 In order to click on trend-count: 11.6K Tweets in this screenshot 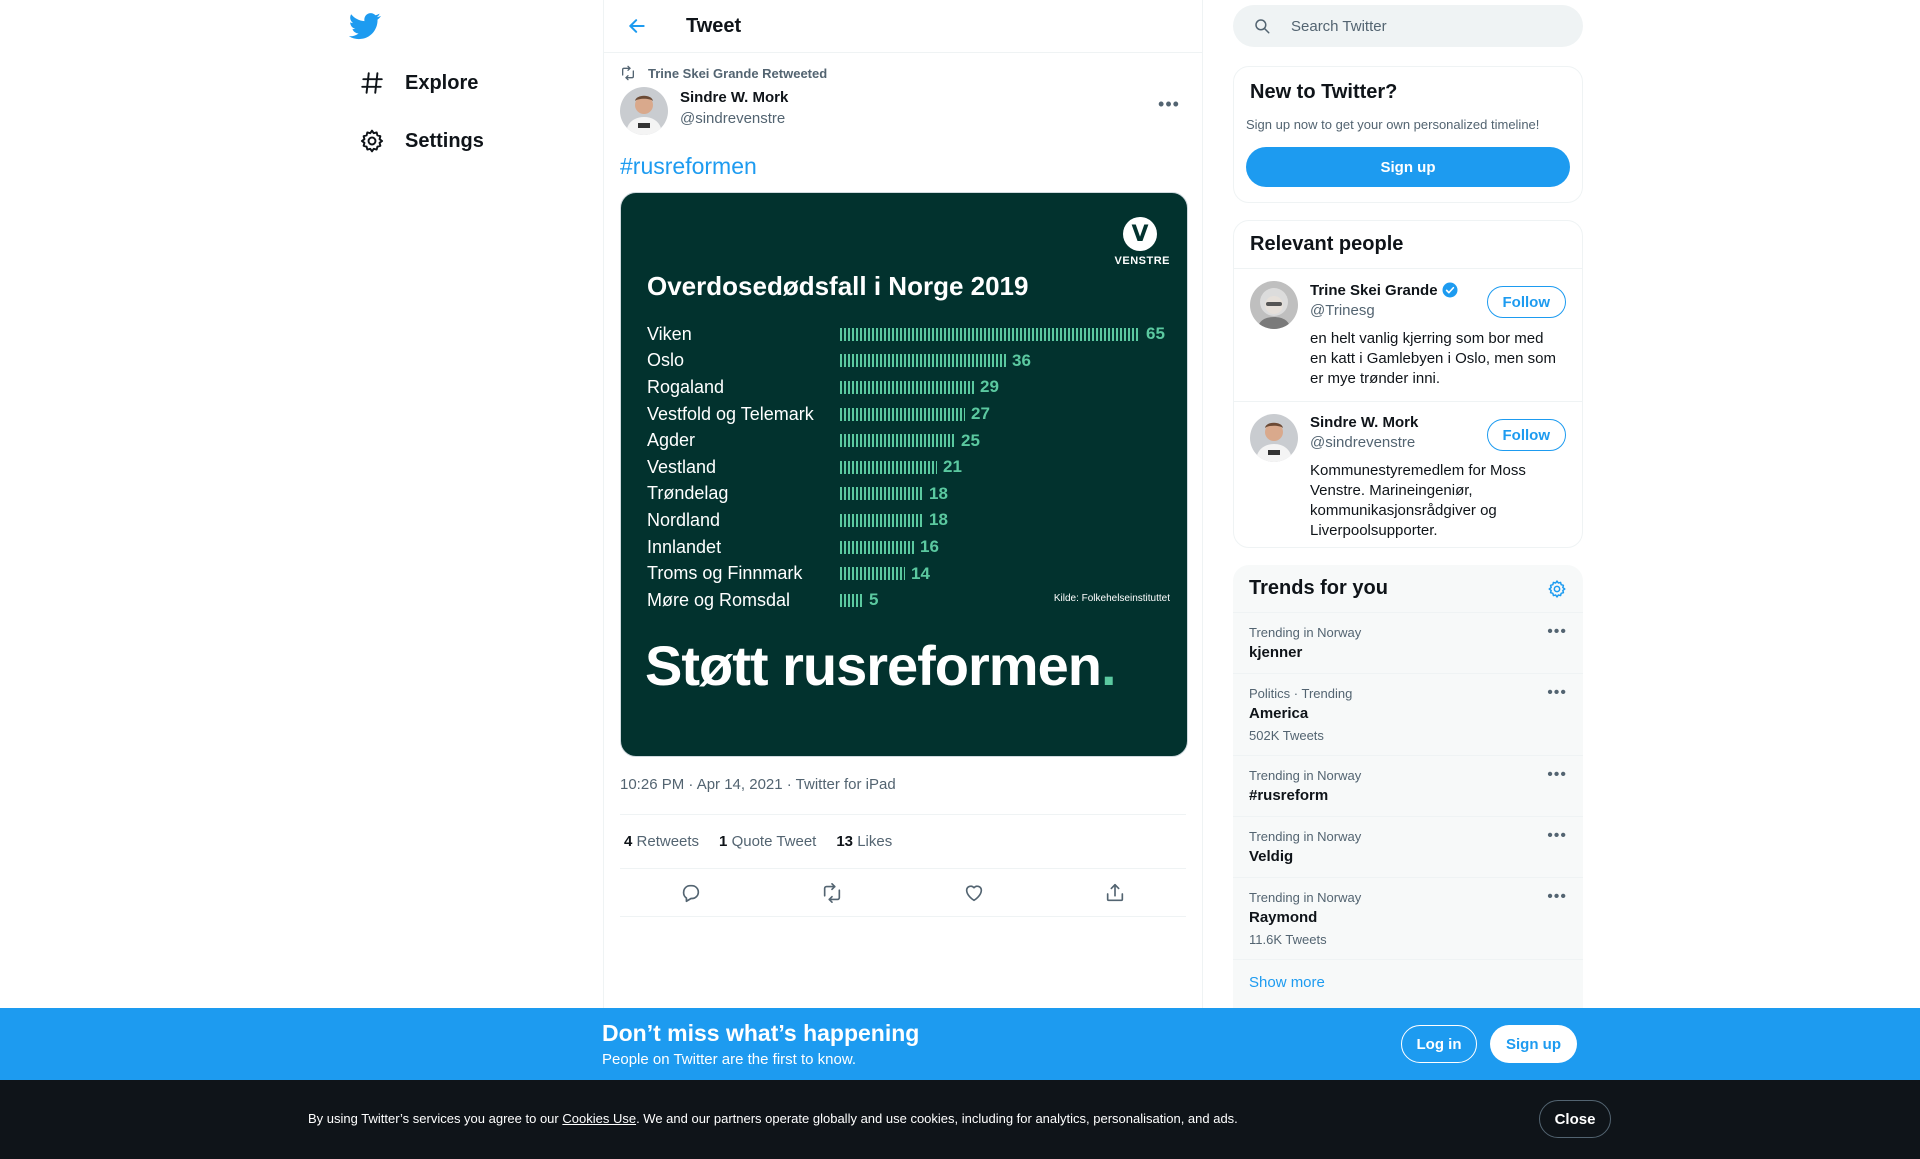, I will do `click(1288, 939)`.